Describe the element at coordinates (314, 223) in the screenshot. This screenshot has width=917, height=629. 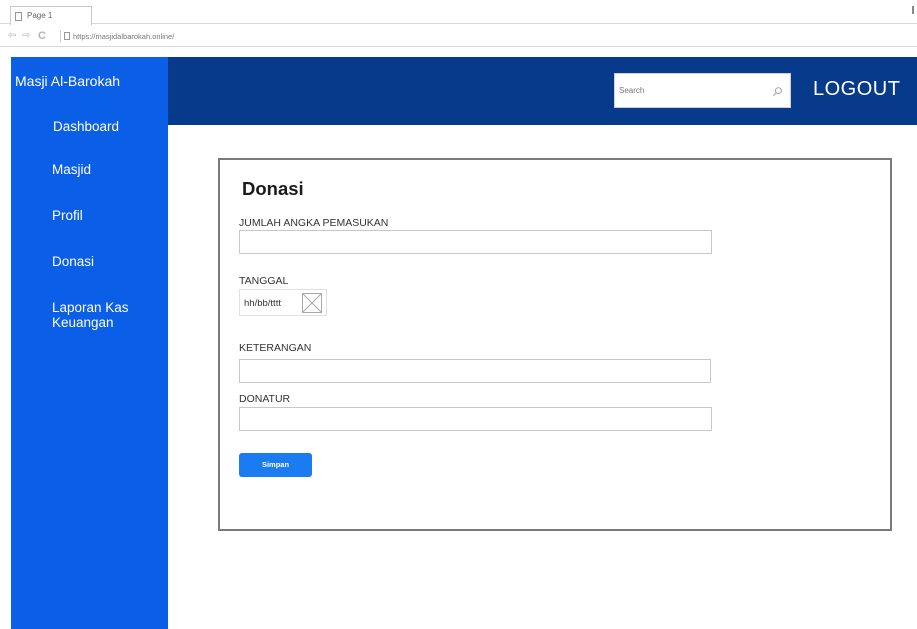
I see `amount-label: JUMLAH ANGKA PEMASUKAN` at that location.